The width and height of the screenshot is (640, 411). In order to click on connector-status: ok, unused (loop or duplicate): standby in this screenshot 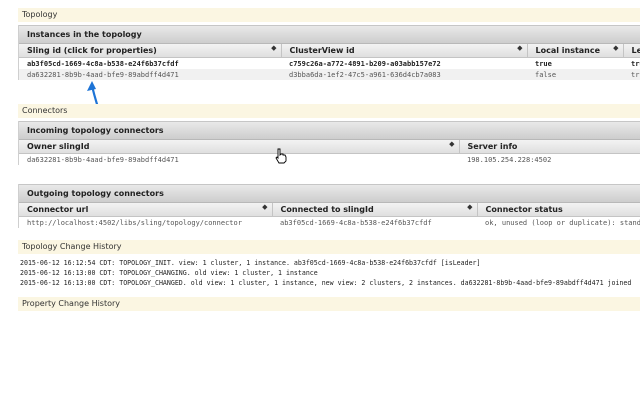, I will do `click(562, 222)`.